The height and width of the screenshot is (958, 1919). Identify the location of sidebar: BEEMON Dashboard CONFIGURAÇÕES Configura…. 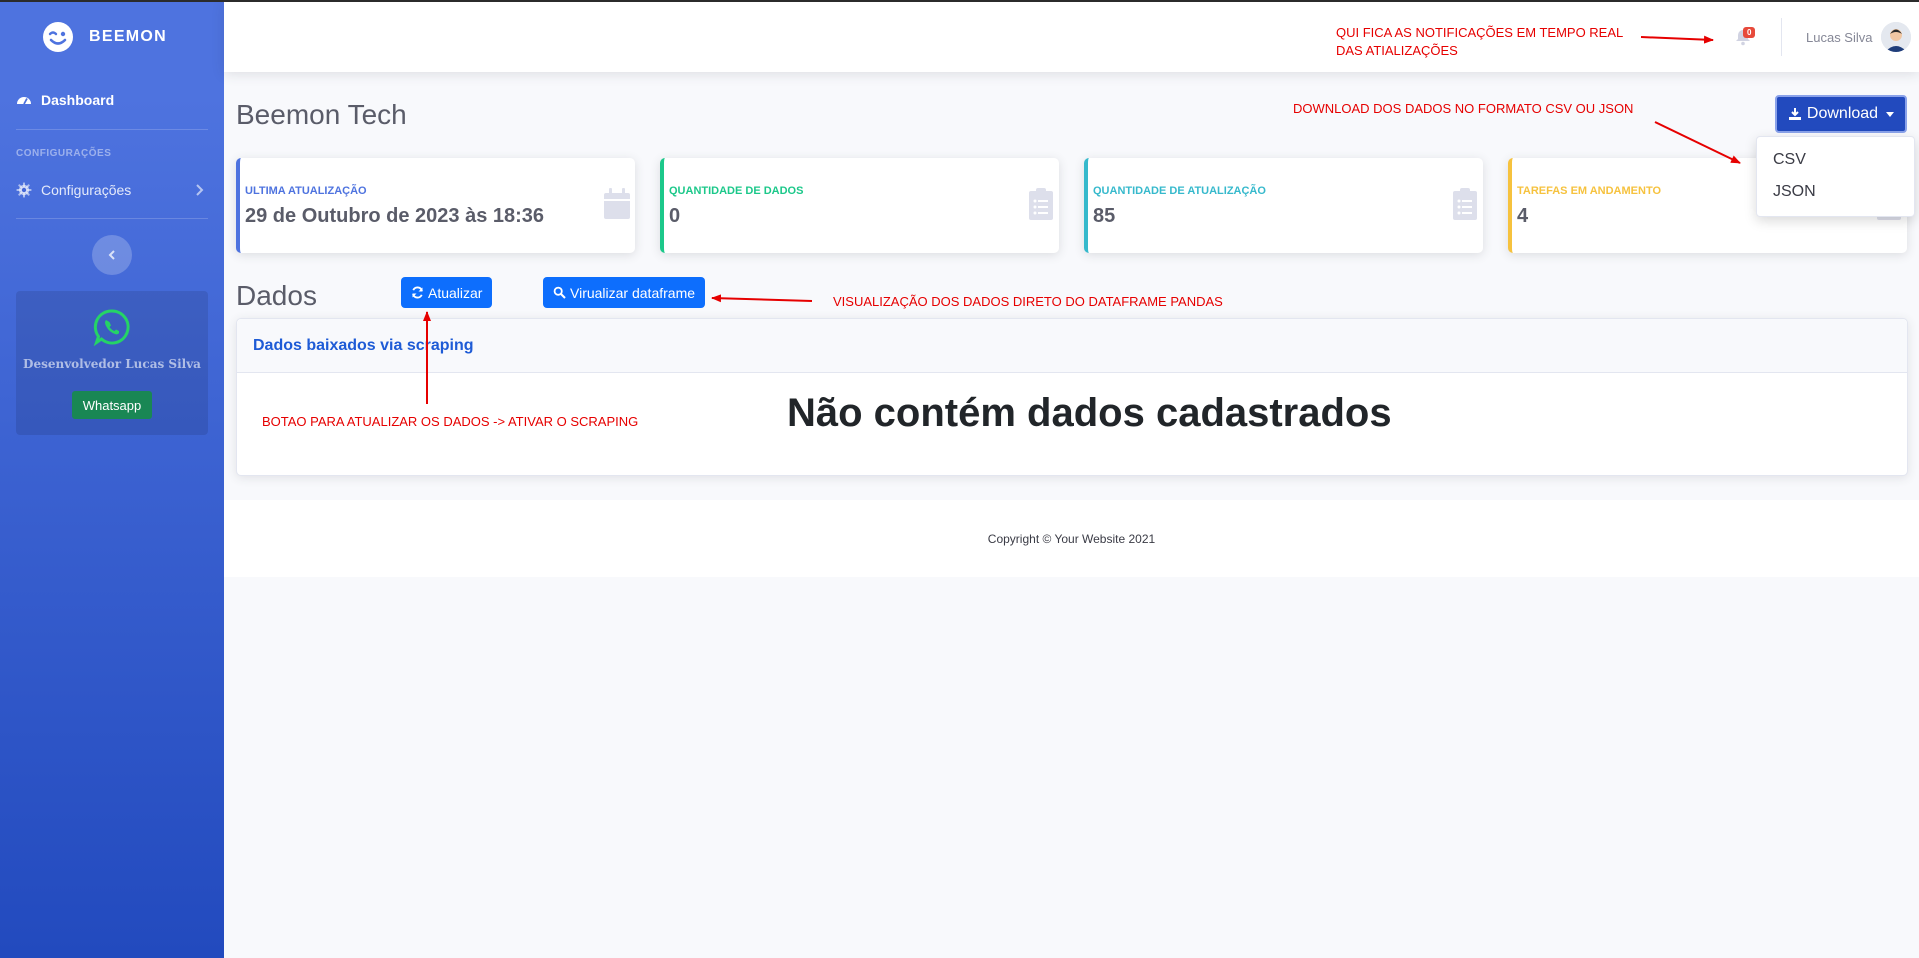
(112, 479).